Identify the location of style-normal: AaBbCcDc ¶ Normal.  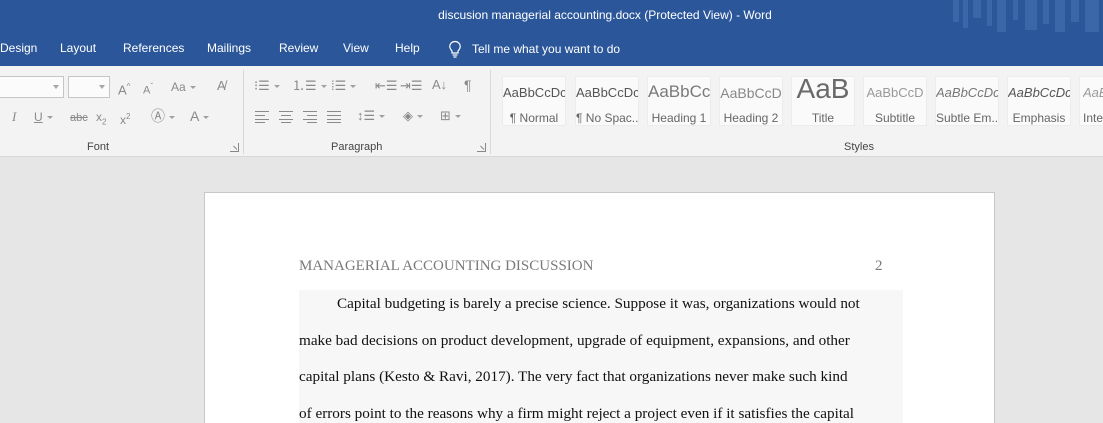
(534, 101).